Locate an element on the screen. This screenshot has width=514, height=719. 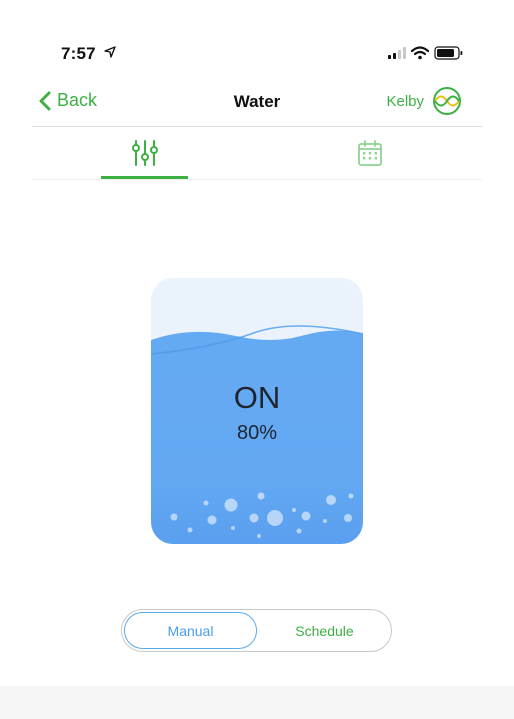
tank-status: ON is located at coordinates (257, 397).